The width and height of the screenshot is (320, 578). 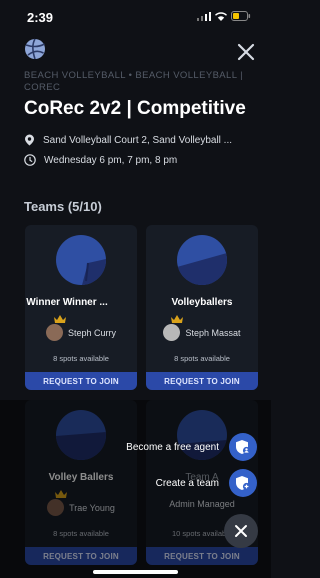 What do you see at coordinates (213, 332) in the screenshot?
I see `captain-name: Steph Massat` at bounding box center [213, 332].